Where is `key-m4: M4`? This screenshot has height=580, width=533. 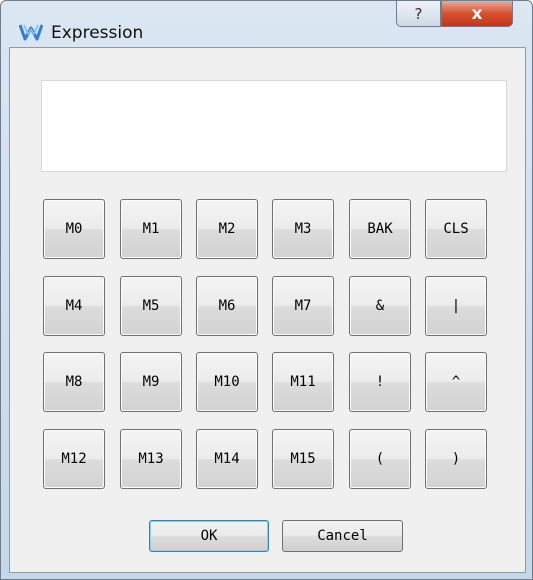
key-m4: M4 is located at coordinates (74, 306).